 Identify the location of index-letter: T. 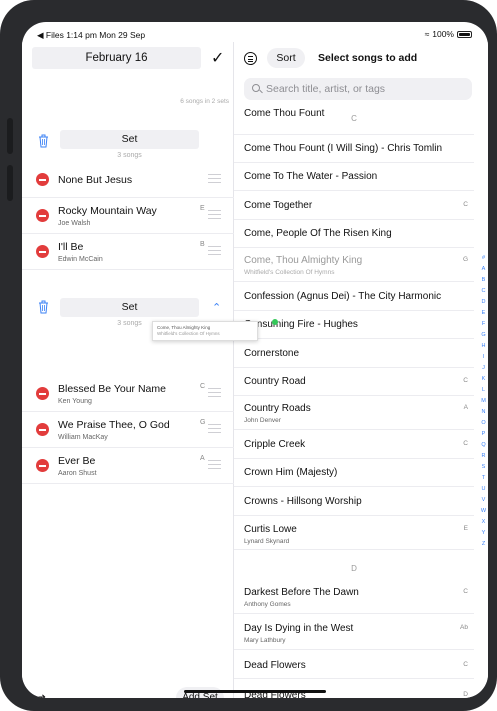
(483, 478).